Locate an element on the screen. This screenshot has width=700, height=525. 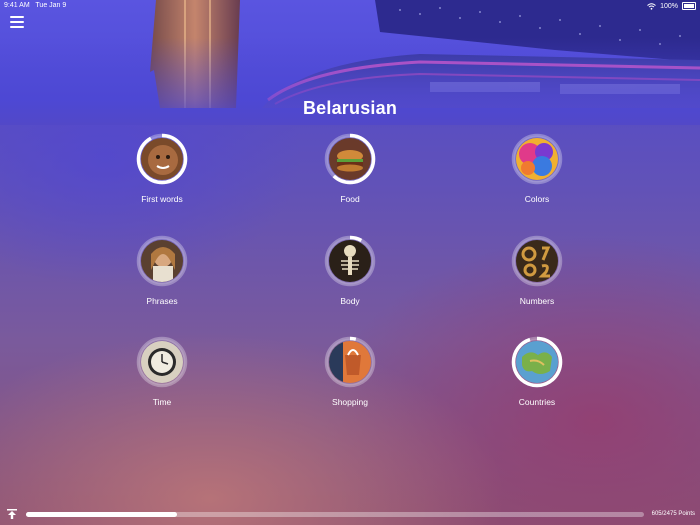
topic-label: Colors is located at coordinates (537, 199).